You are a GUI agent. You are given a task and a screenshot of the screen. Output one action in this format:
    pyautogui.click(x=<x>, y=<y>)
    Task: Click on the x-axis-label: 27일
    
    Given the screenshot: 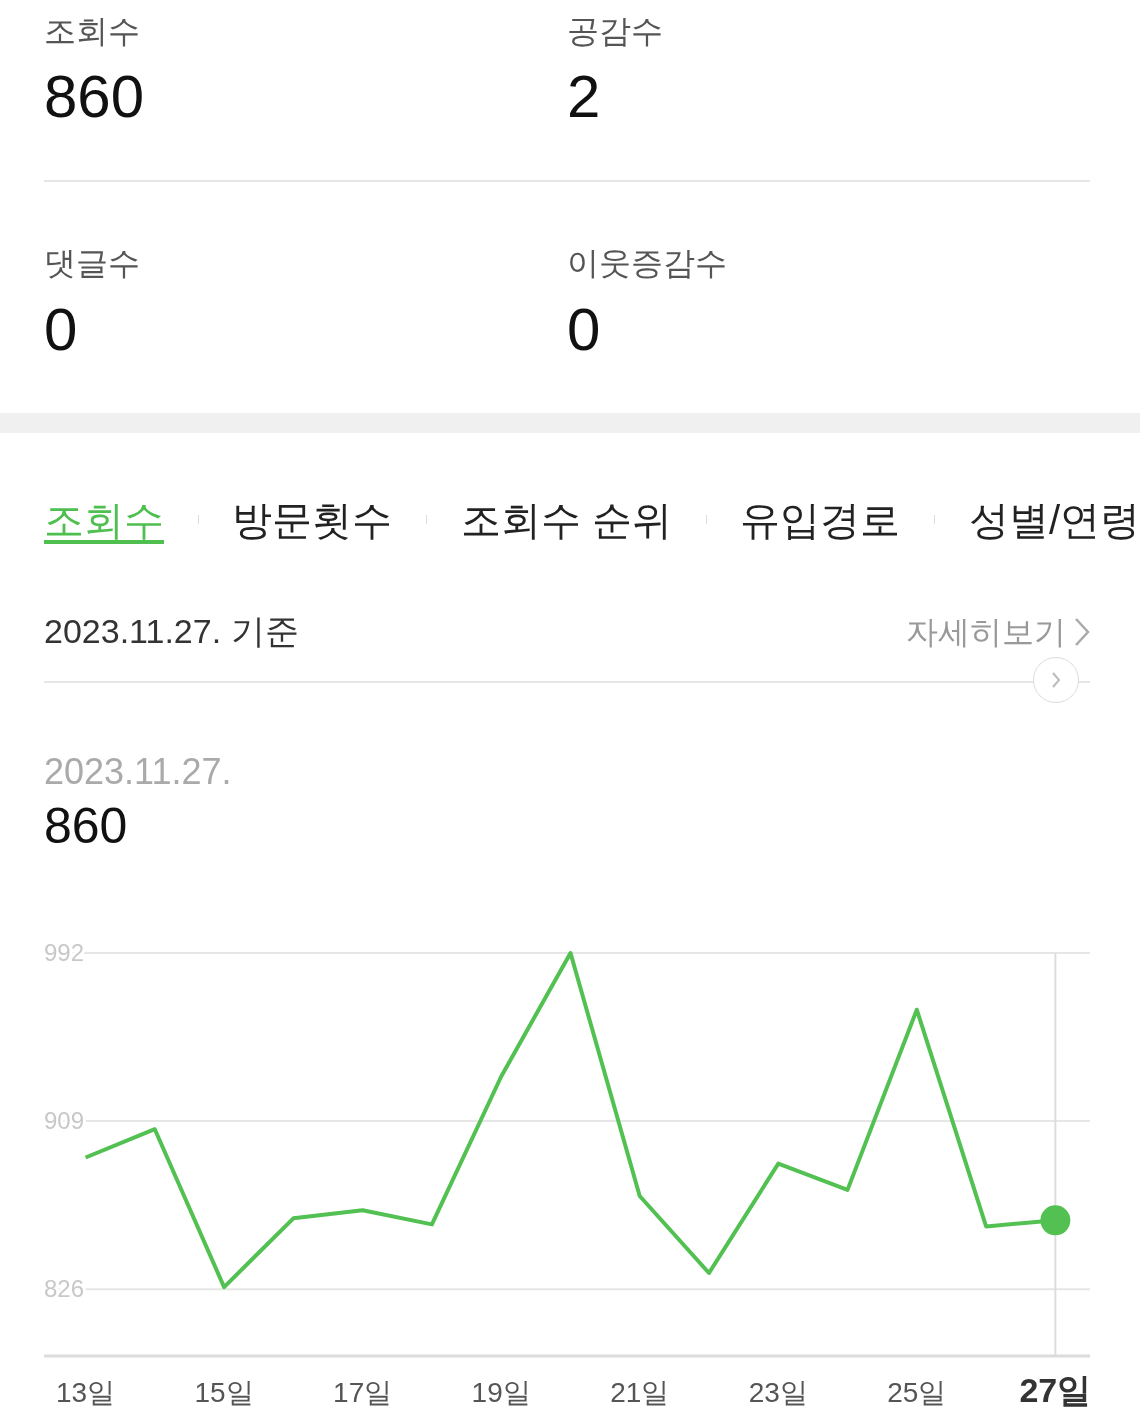 What is the action you would take?
    pyautogui.click(x=1055, y=1390)
    